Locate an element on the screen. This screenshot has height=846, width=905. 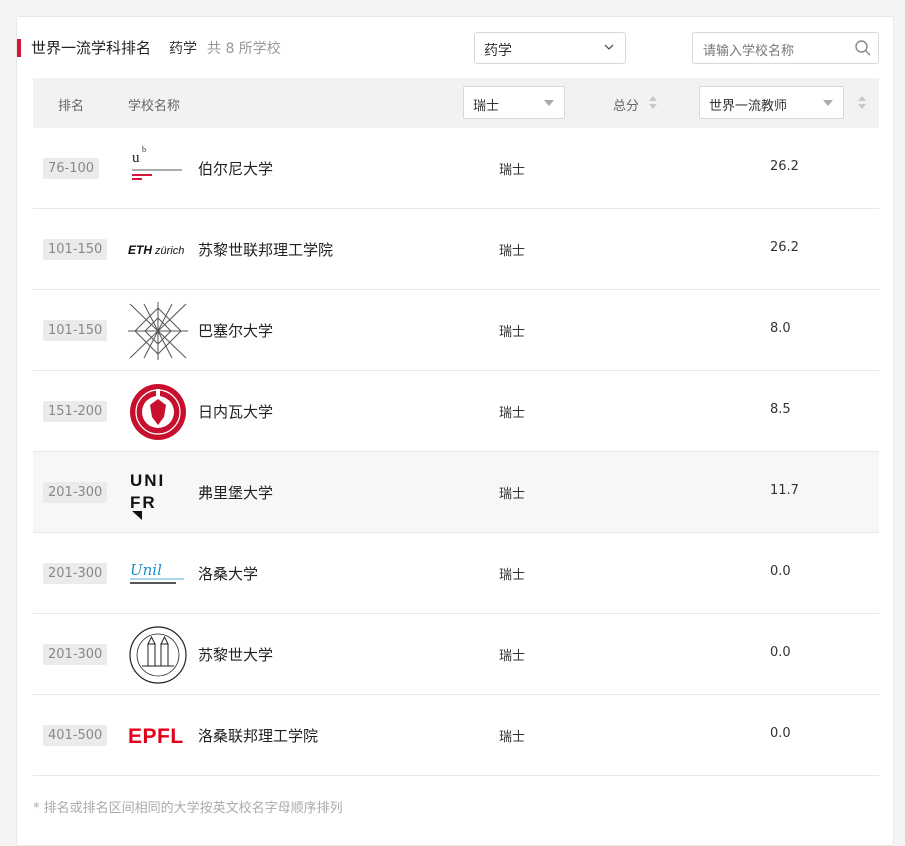
indicator-dropdown: 世界一流教师 is located at coordinates (771, 102).